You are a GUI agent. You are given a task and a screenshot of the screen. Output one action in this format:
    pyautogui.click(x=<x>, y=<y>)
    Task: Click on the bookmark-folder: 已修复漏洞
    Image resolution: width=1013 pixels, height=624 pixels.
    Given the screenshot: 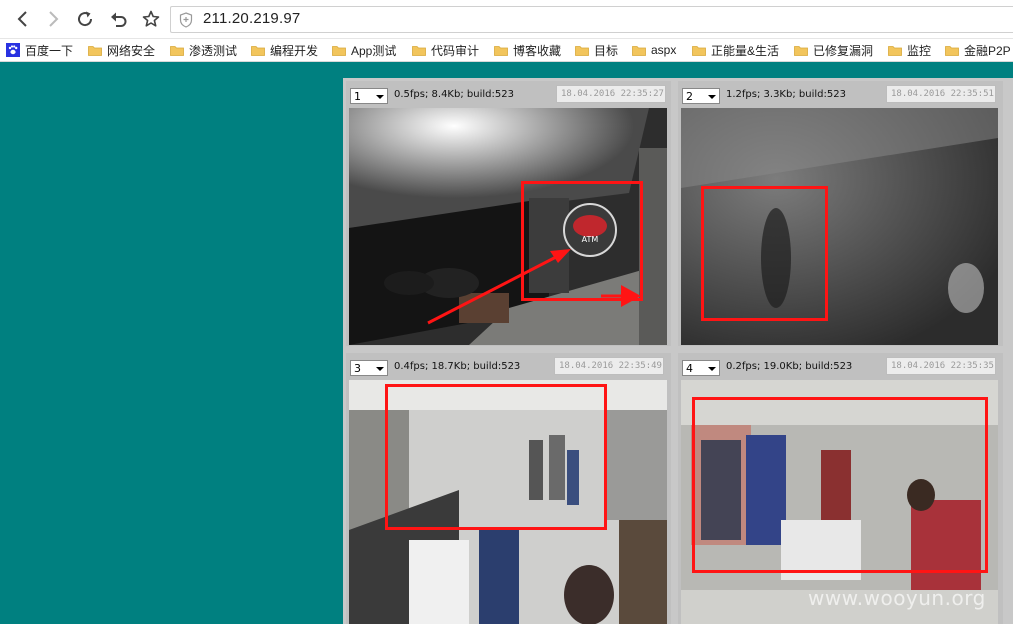 What is the action you would take?
    pyautogui.click(x=833, y=50)
    